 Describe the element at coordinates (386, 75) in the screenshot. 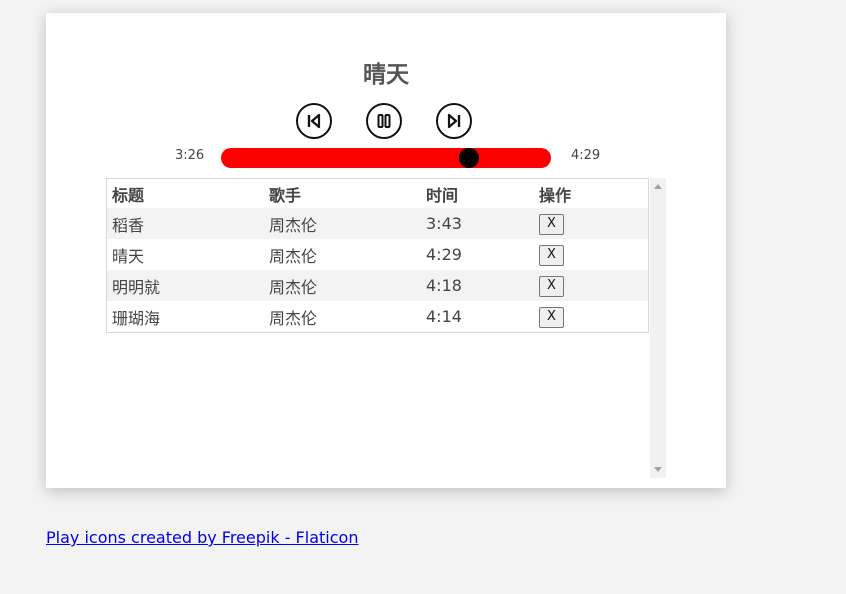

I see `song-title: 晴天` at that location.